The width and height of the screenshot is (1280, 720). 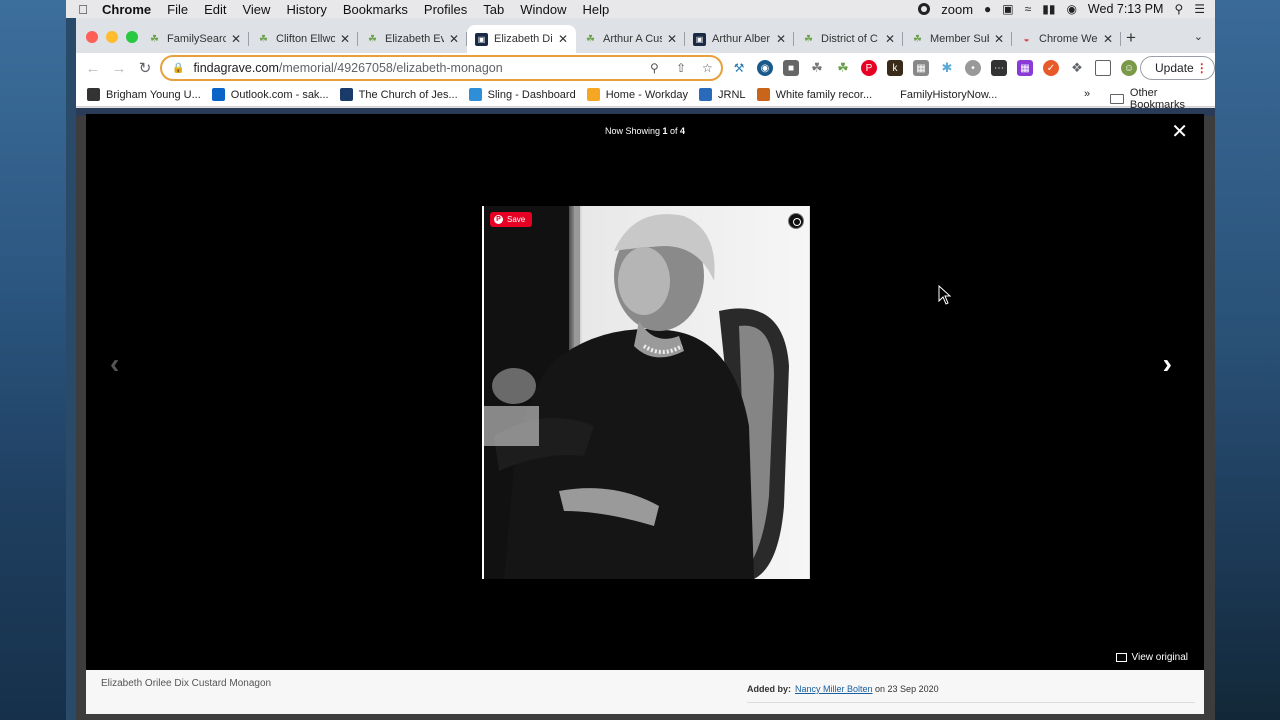 What do you see at coordinates (1131, 38) in the screenshot?
I see `new-tab-plus-icon: +` at bounding box center [1131, 38].